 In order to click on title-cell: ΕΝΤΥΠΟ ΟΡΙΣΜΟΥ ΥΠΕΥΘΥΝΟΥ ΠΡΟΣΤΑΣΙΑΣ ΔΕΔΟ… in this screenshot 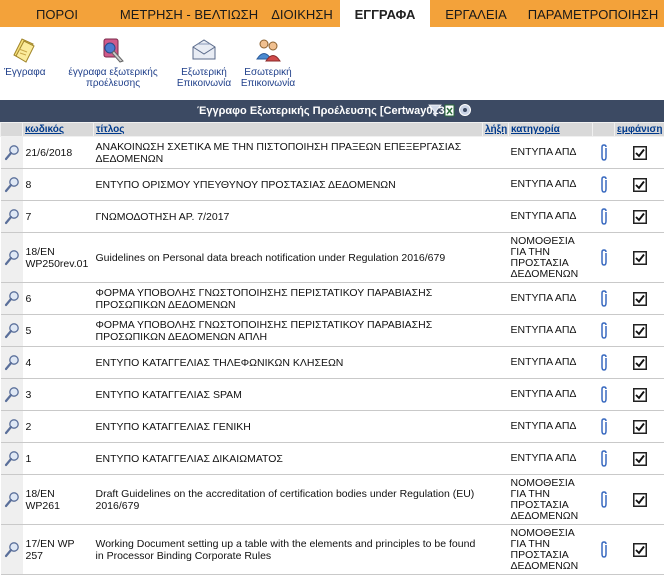, I will do `click(288, 184)`.